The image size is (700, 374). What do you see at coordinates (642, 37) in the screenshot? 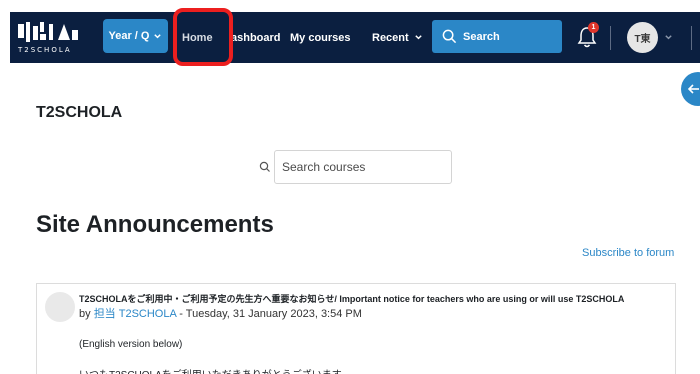
I see `user-avatar: T東` at bounding box center [642, 37].